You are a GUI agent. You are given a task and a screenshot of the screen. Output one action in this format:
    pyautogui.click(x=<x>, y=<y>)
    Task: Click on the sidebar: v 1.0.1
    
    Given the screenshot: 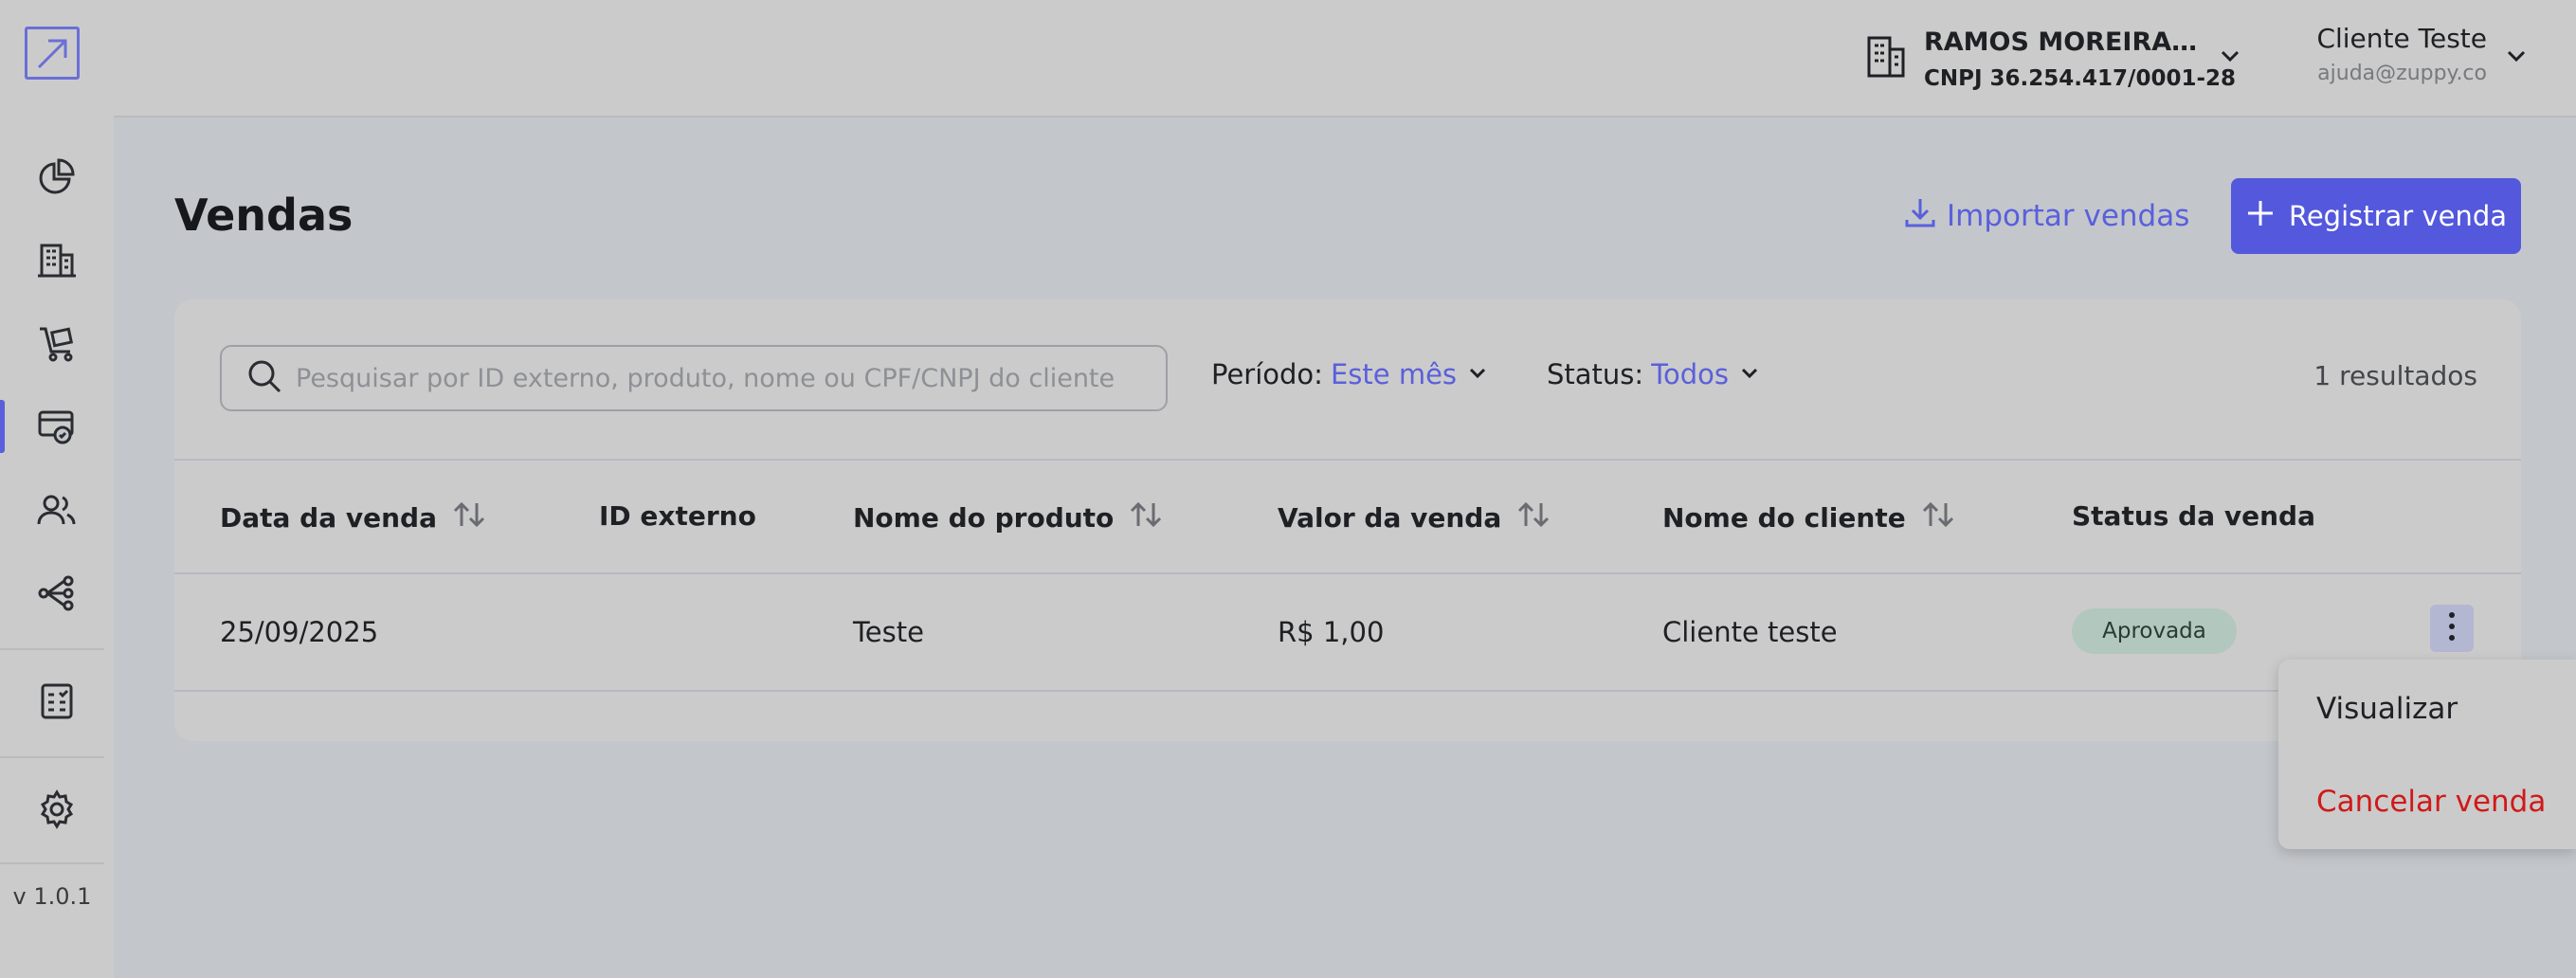 What is the action you would take?
    pyautogui.click(x=57, y=489)
    